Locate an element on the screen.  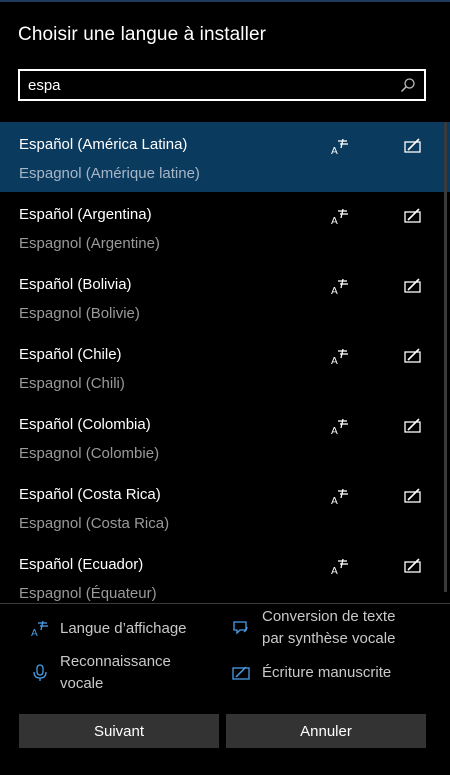
language-list-item: Español (Colombia) Espagnol (Colombie) A is located at coordinates (225, 437).